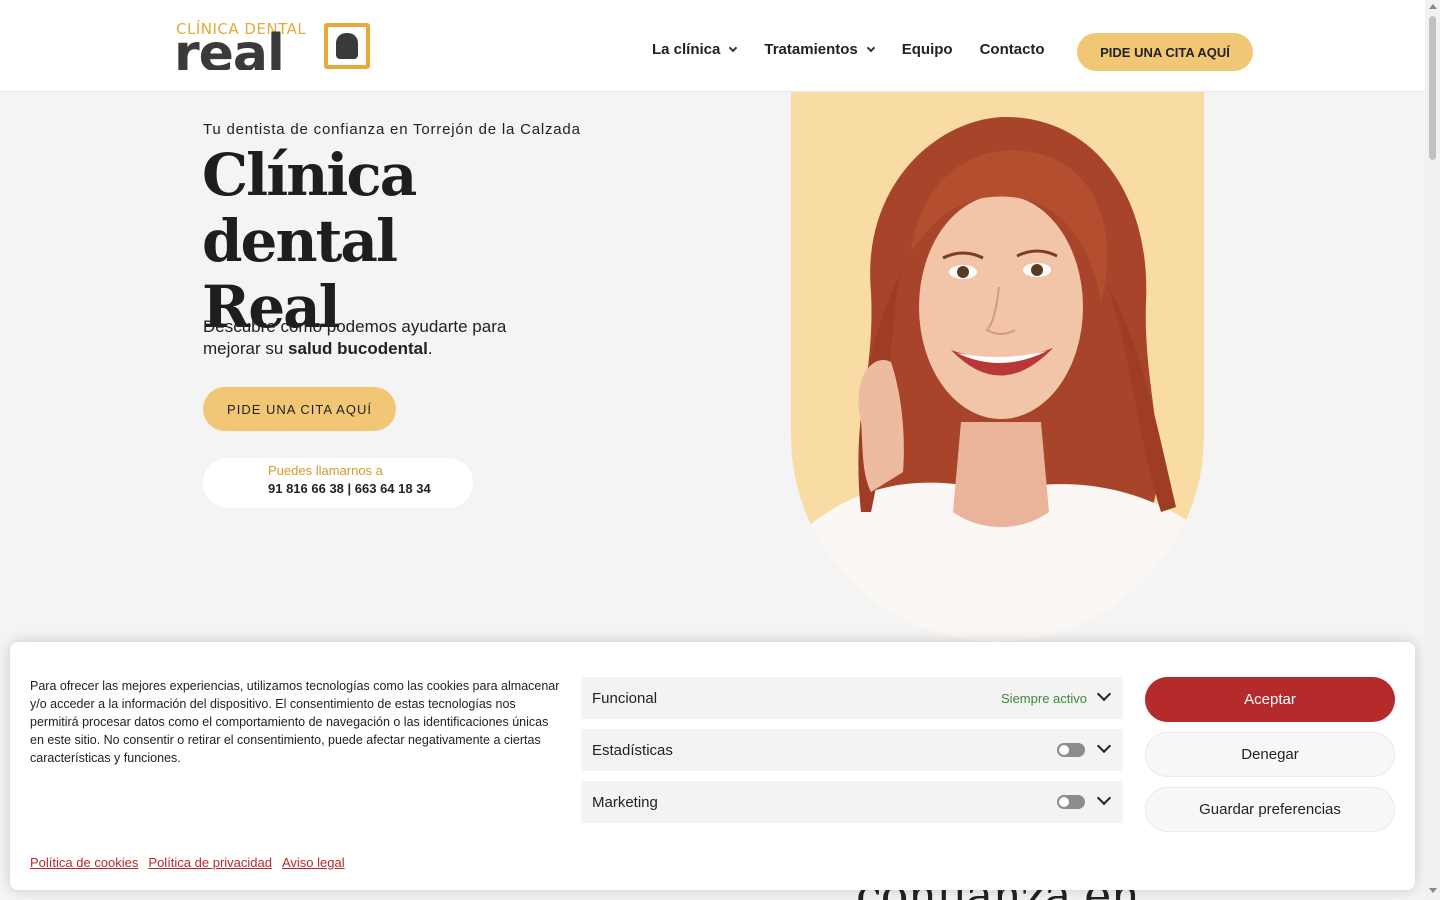 This screenshot has height=900, width=1440. What do you see at coordinates (229, 49) in the screenshot?
I see `logo-main-text: real` at bounding box center [229, 49].